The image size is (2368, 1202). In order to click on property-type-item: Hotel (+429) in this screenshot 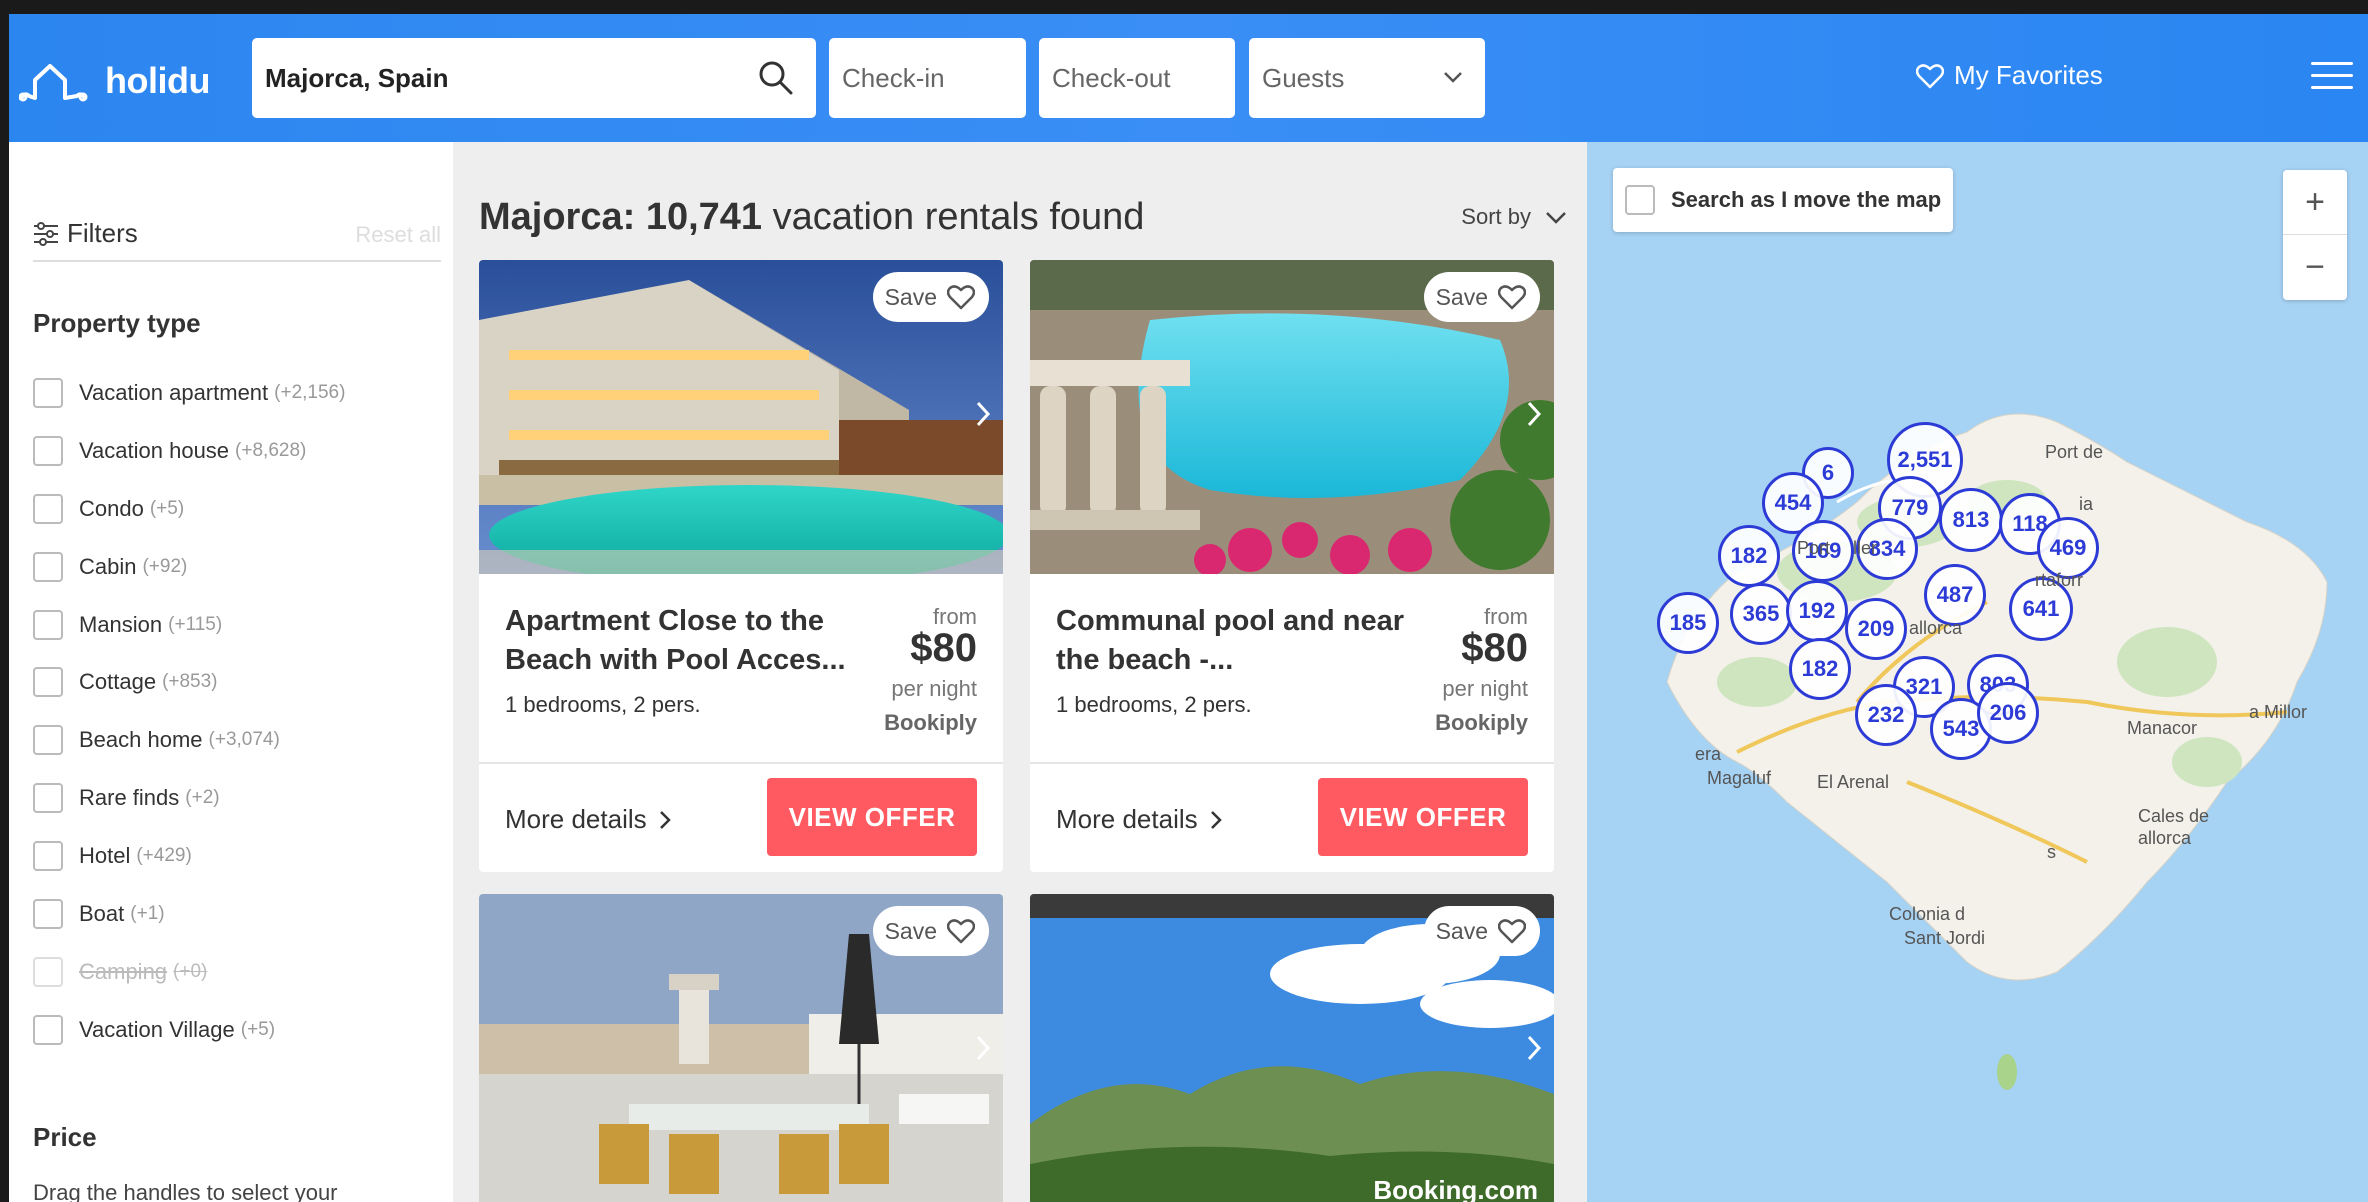, I will do `click(189, 856)`.